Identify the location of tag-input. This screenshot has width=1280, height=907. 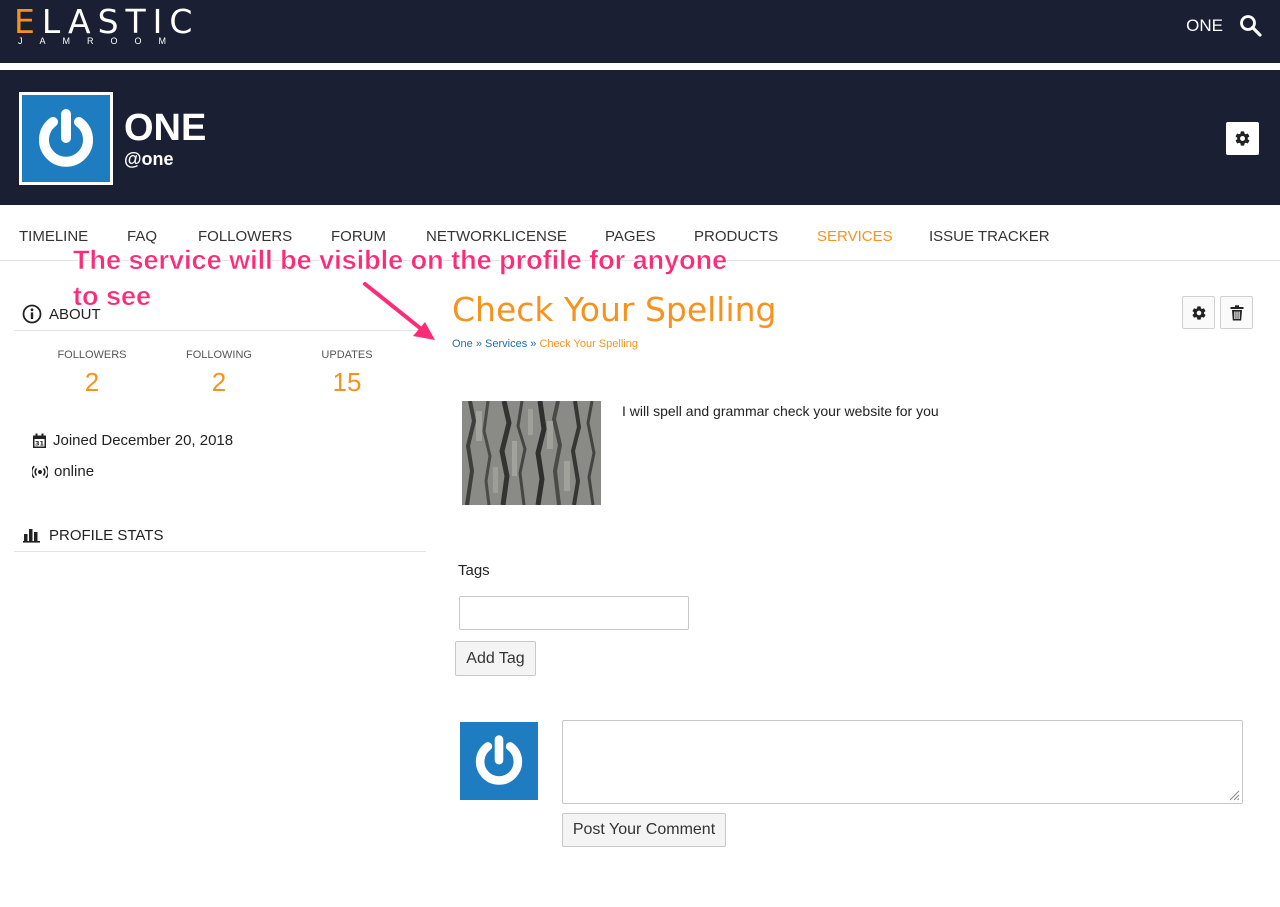
(574, 613).